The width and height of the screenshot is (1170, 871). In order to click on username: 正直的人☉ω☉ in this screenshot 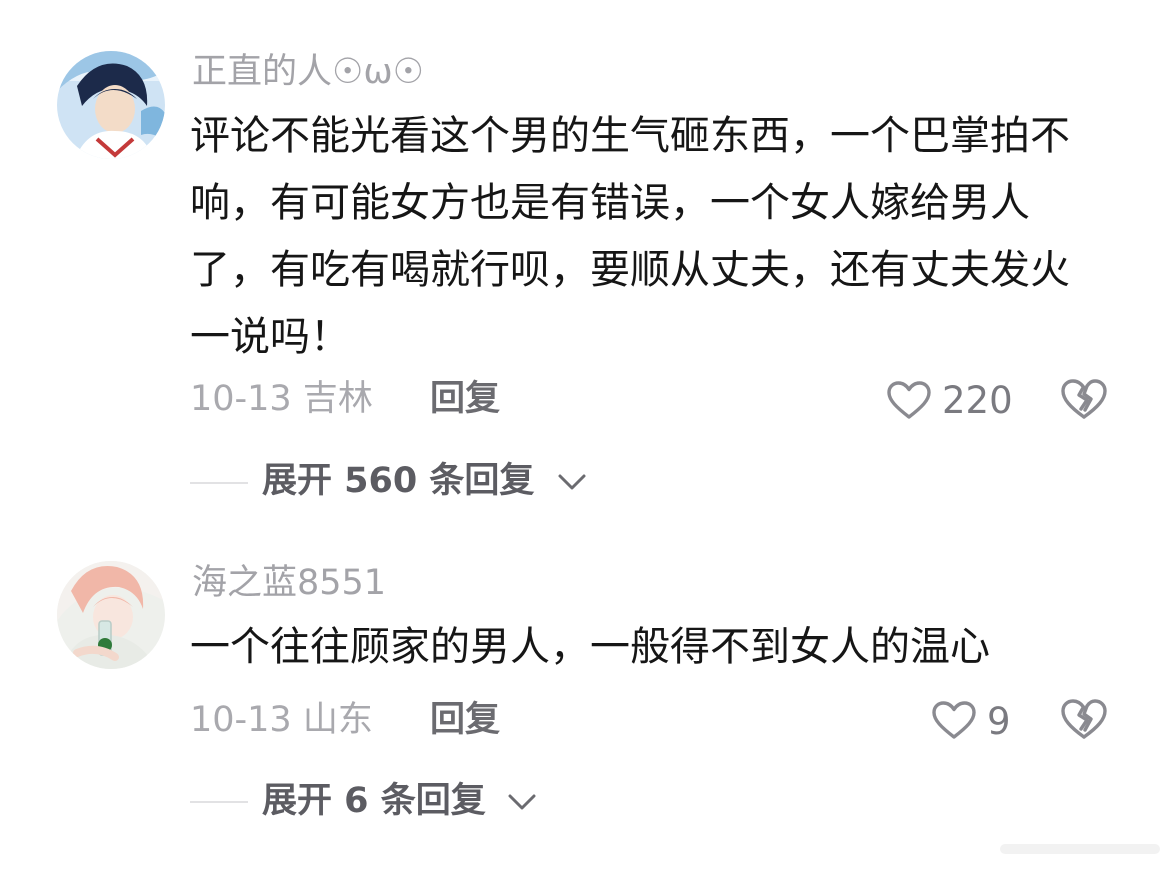, I will do `click(308, 72)`.